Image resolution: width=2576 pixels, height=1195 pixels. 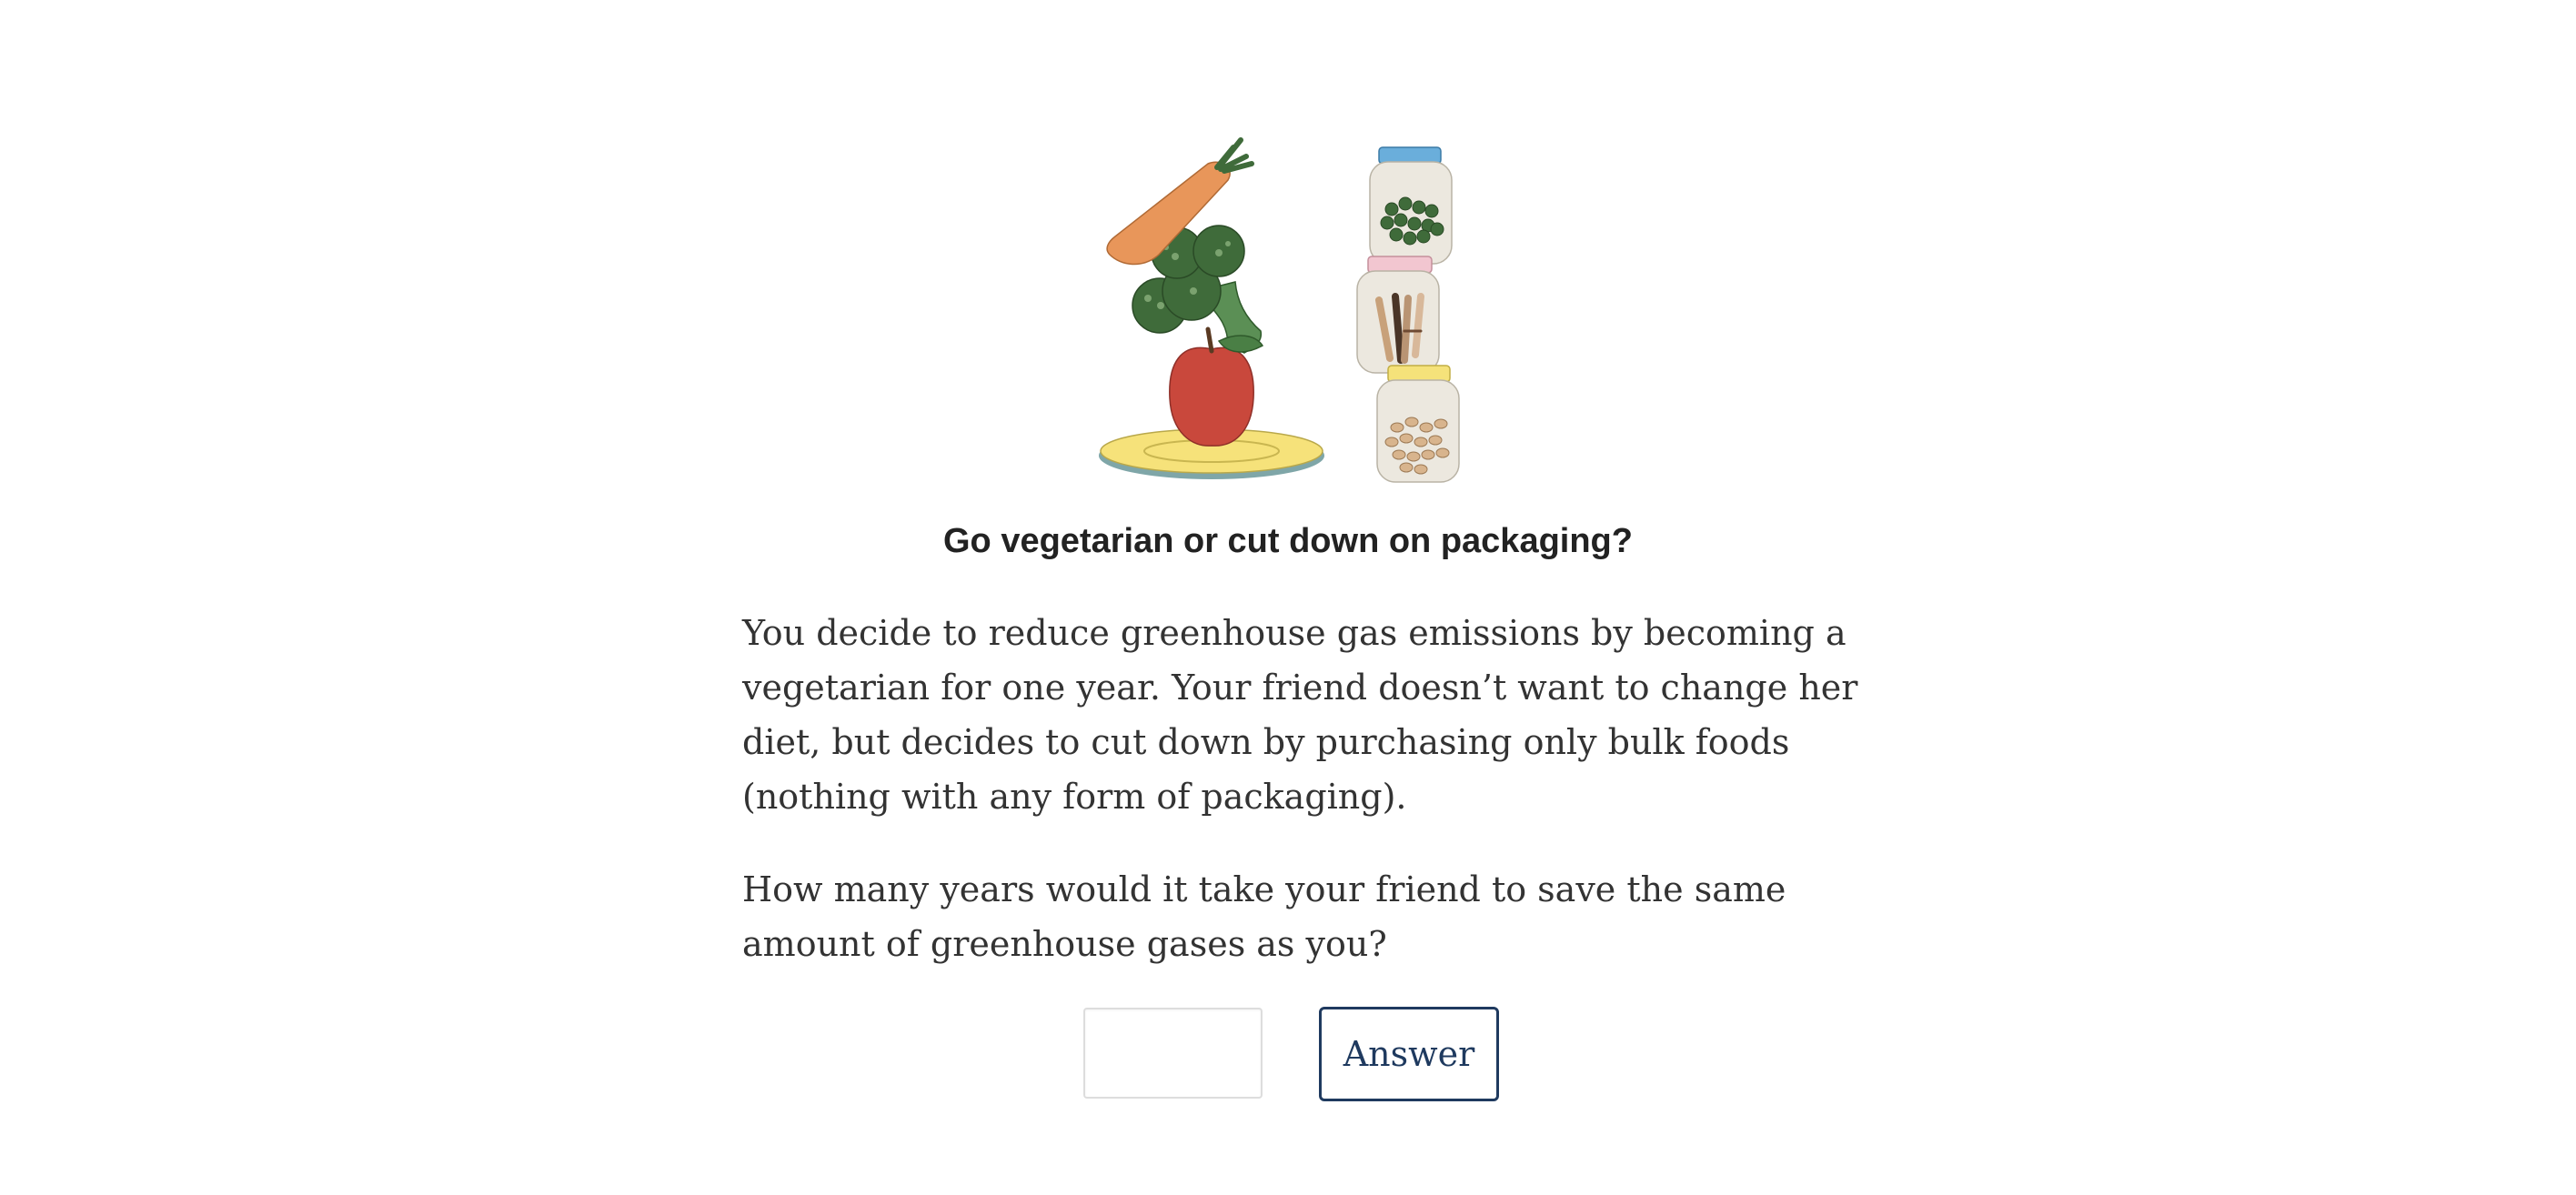 I want to click on food-illustration, so click(x=1279, y=310).